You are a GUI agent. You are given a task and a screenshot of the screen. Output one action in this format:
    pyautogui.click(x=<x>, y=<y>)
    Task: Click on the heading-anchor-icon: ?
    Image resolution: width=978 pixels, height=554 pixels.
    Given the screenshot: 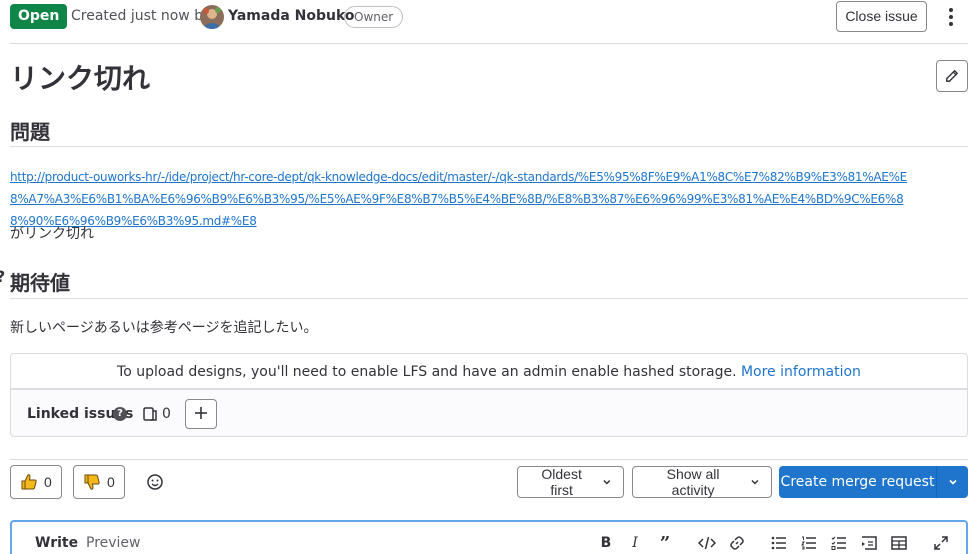 What is the action you would take?
    pyautogui.click(x=2, y=276)
    